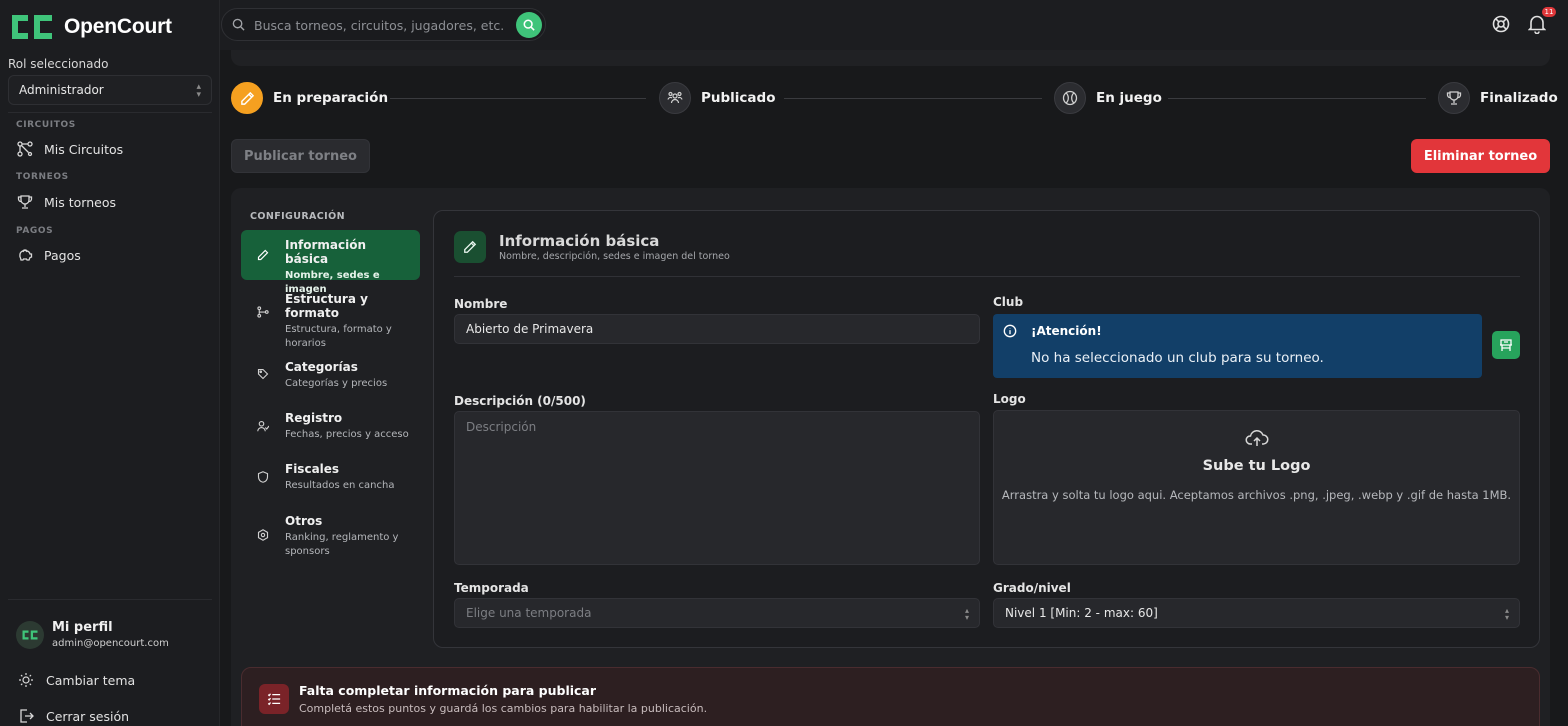 Image resolution: width=1568 pixels, height=726 pixels. Describe the element at coordinates (1070, 98) in the screenshot. I see `ball-icon` at that location.